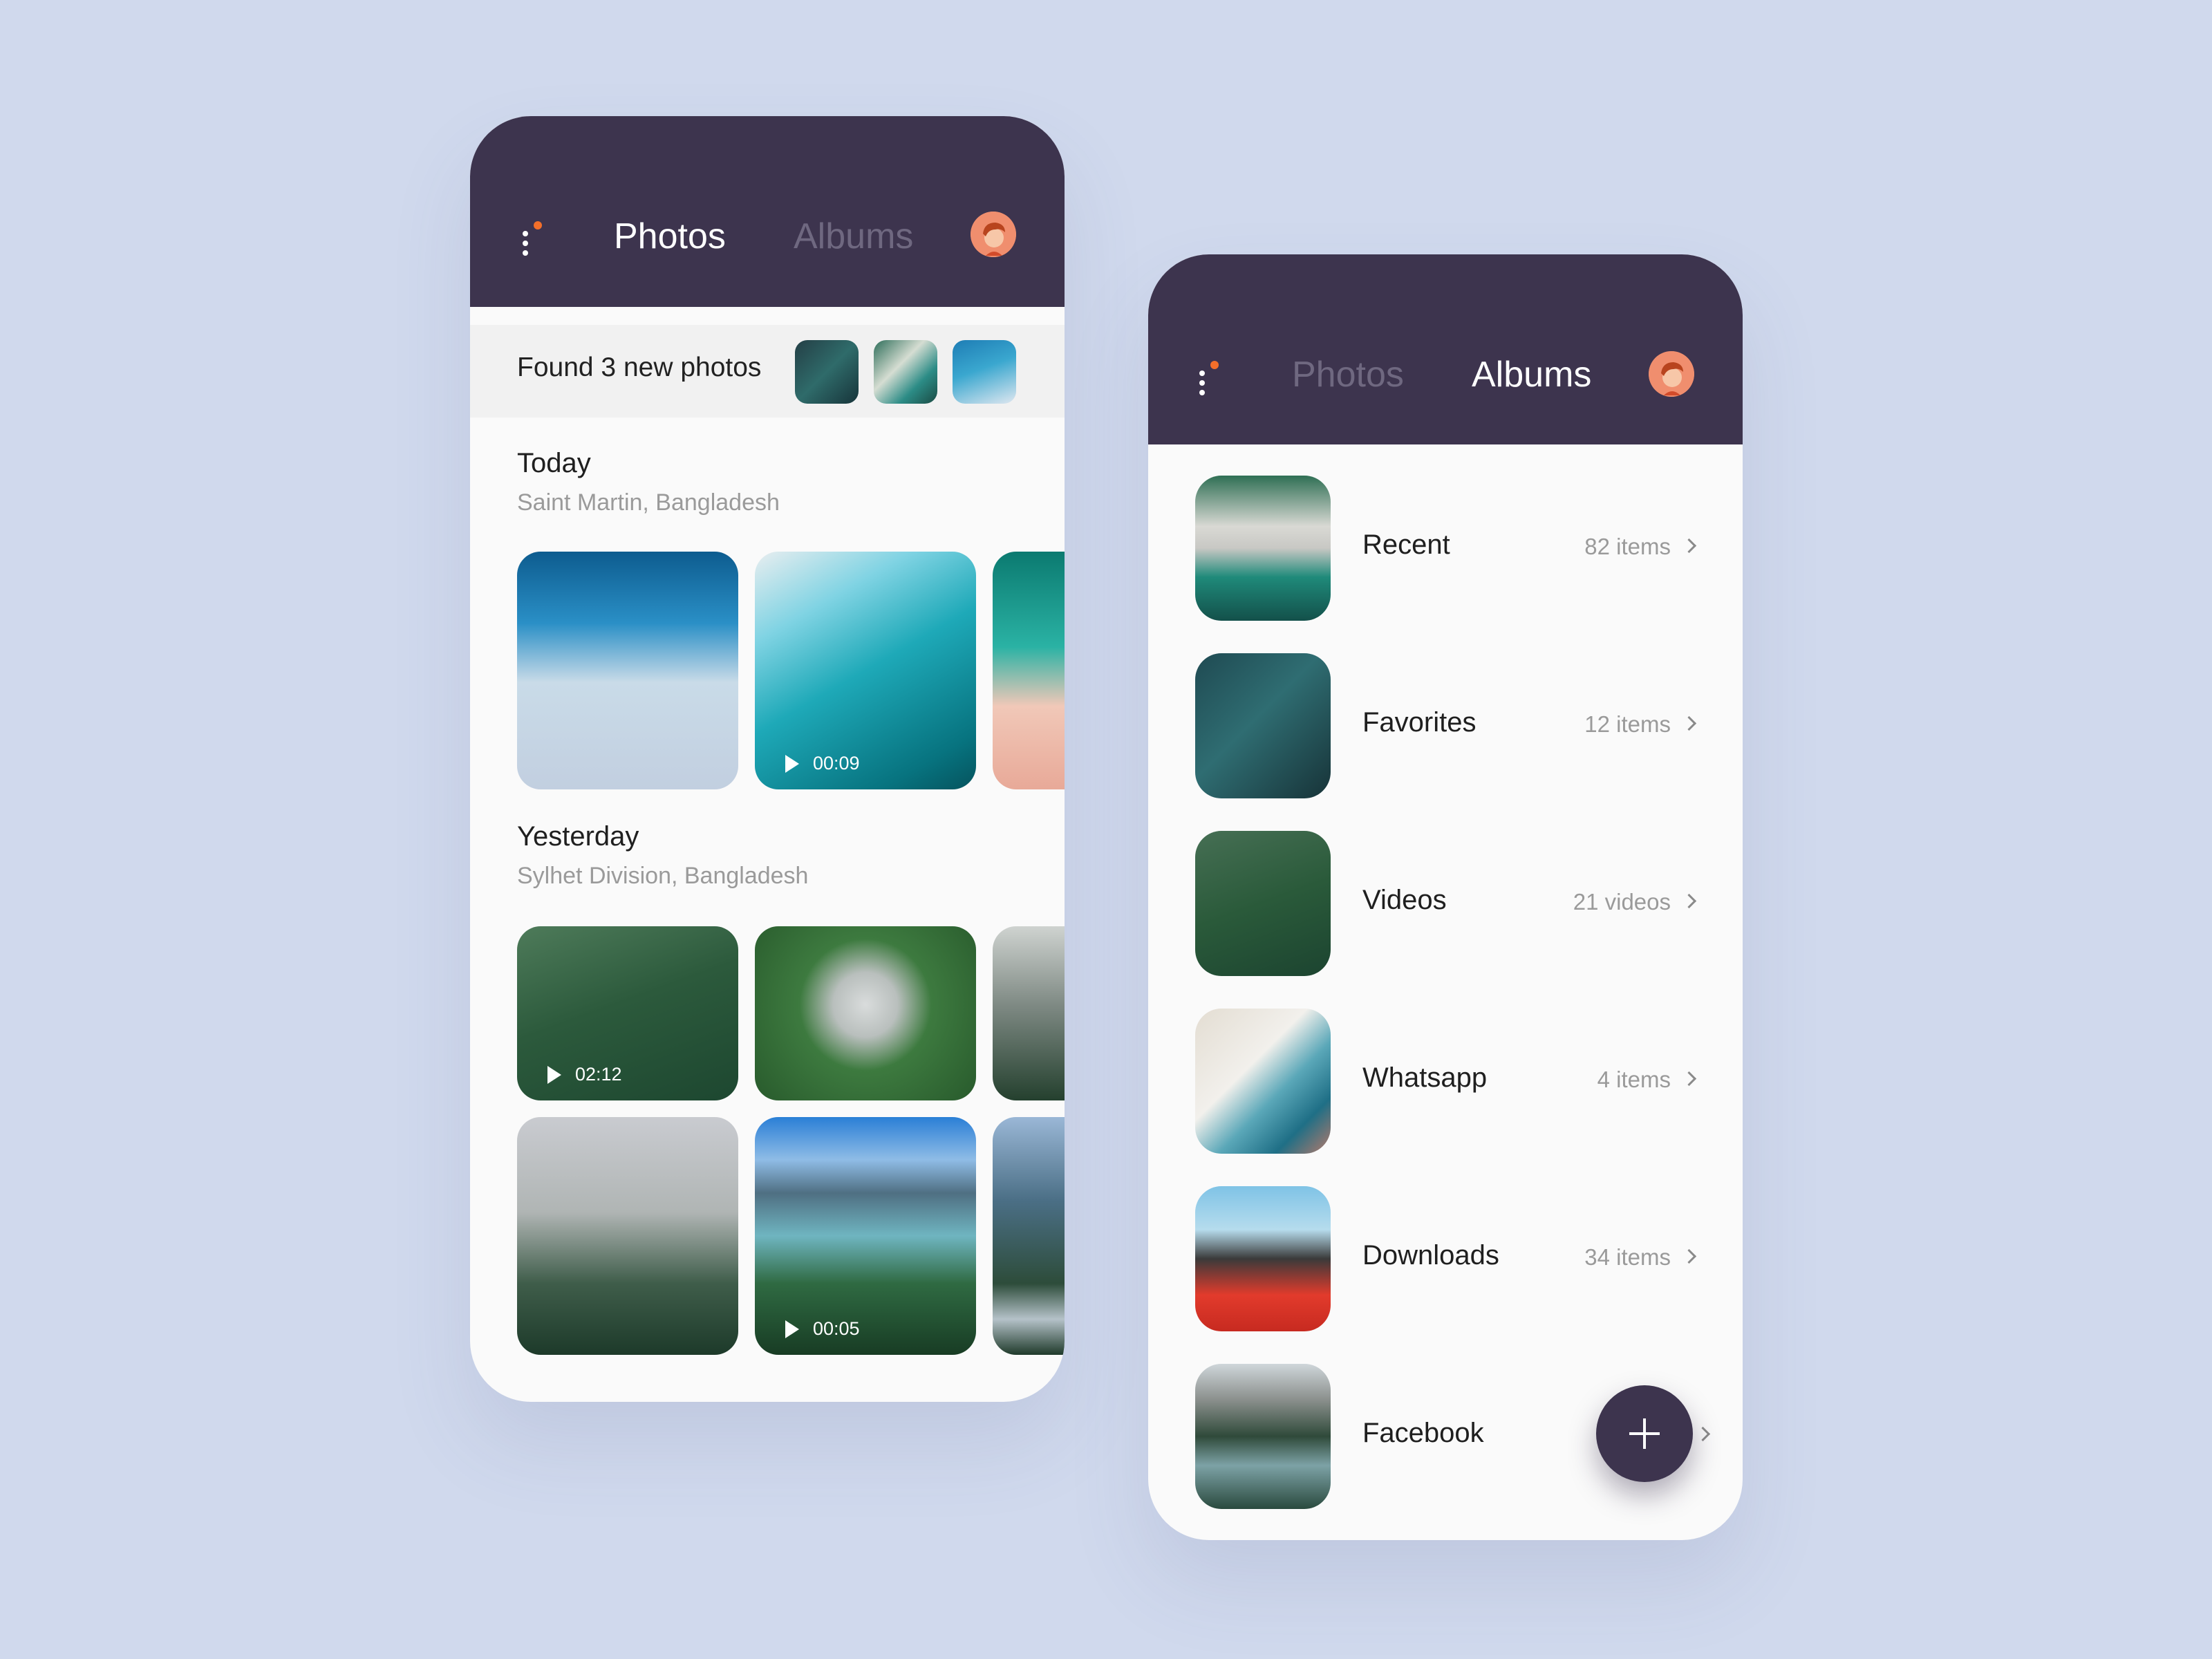 This screenshot has width=2212, height=1659. I want to click on video-duration: 02:12, so click(584, 1074).